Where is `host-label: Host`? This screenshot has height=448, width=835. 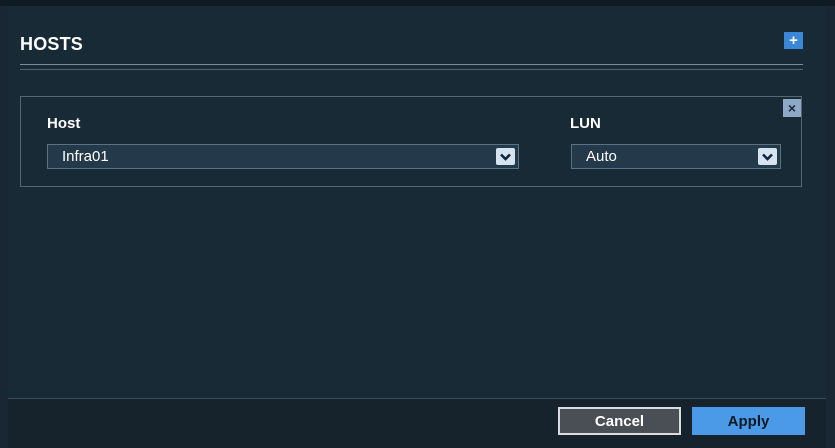
host-label: Host is located at coordinates (64, 123).